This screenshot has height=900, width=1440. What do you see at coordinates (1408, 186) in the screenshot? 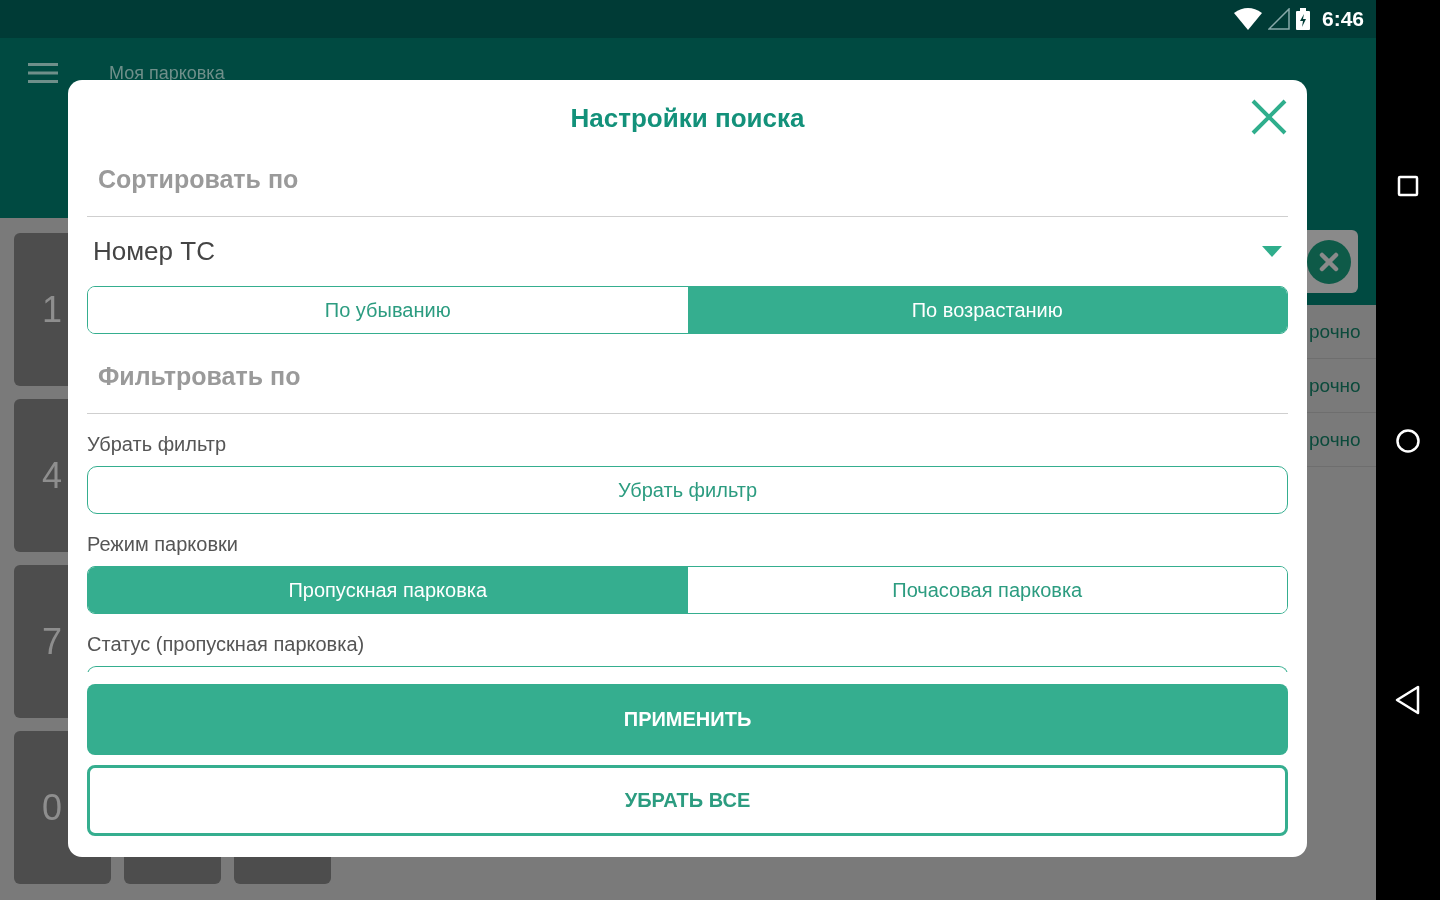
I see `recent-apps-icon` at bounding box center [1408, 186].